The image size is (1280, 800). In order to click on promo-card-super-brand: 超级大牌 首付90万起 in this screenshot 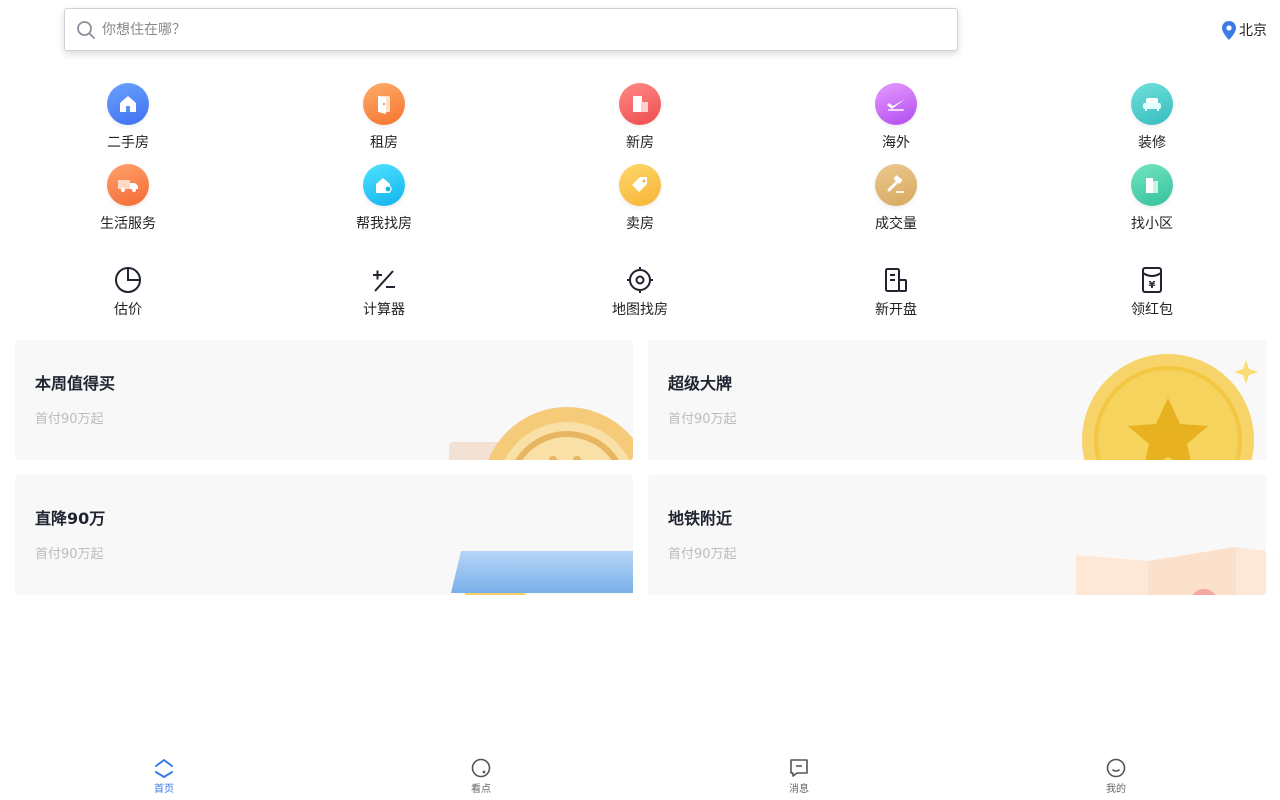, I will do `click(957, 400)`.